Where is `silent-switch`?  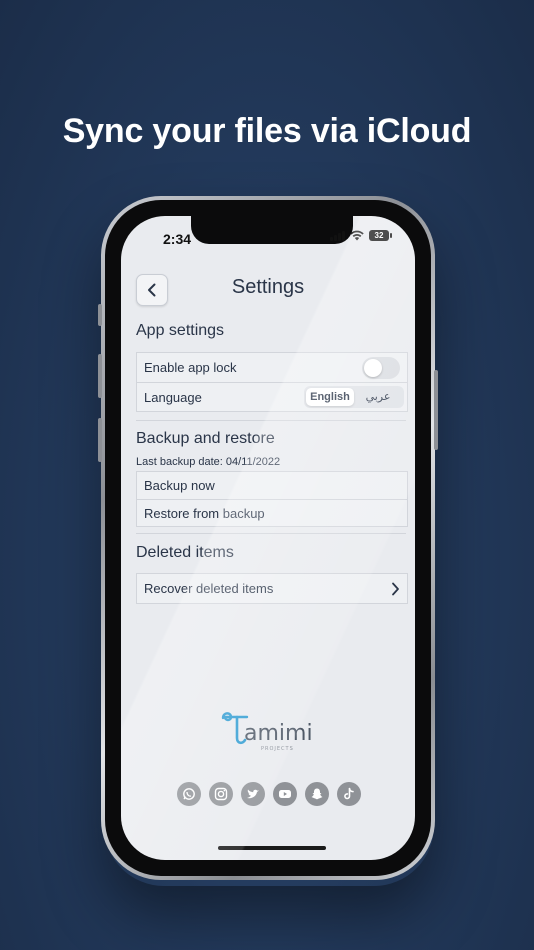
silent-switch is located at coordinates (100, 315).